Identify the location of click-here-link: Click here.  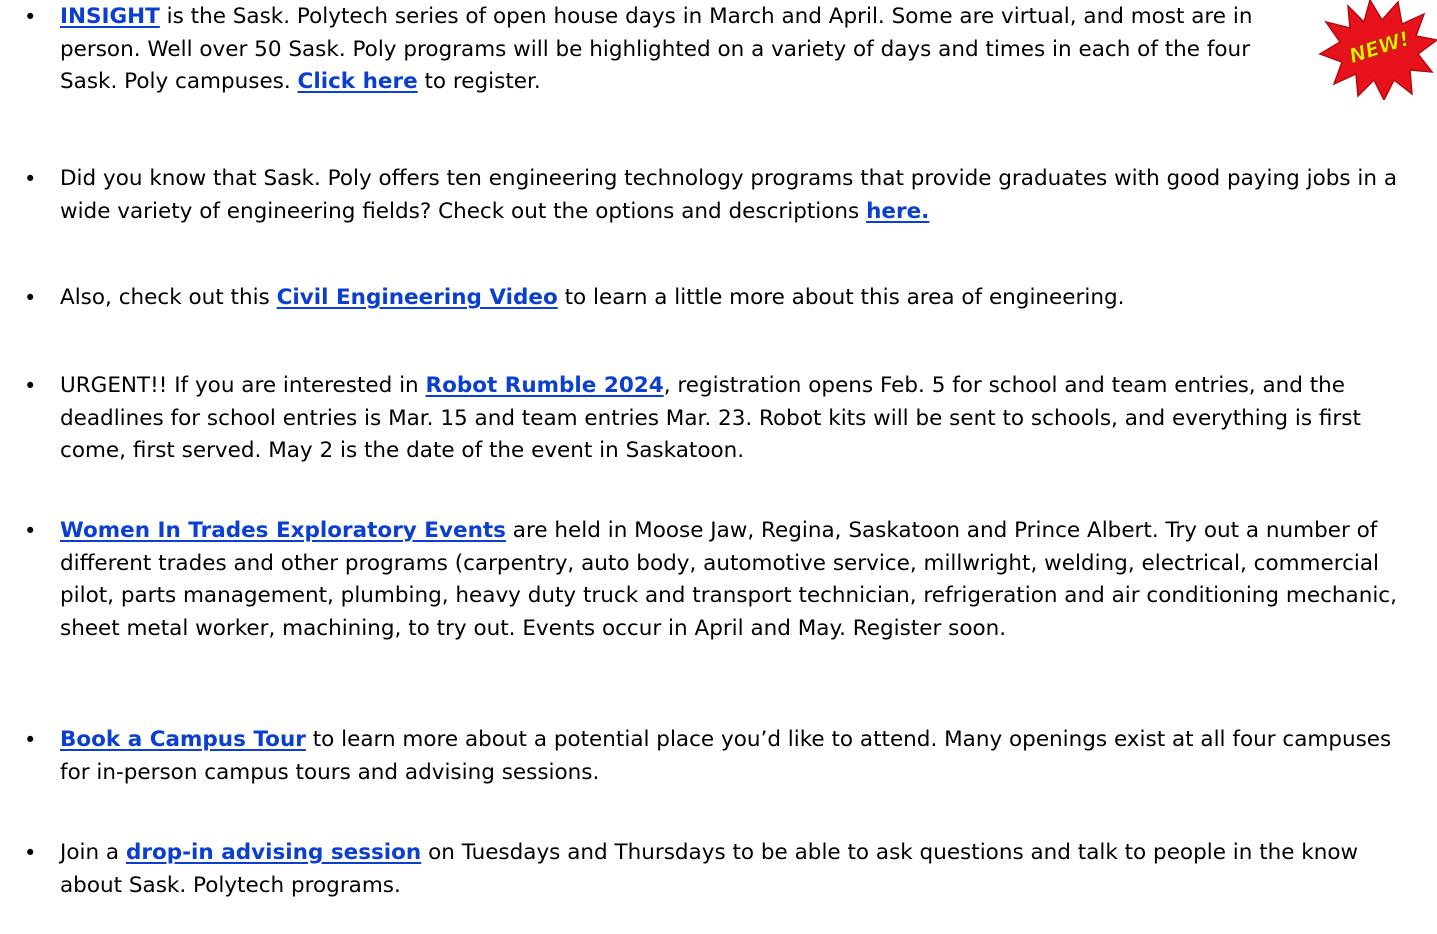
(358, 81).